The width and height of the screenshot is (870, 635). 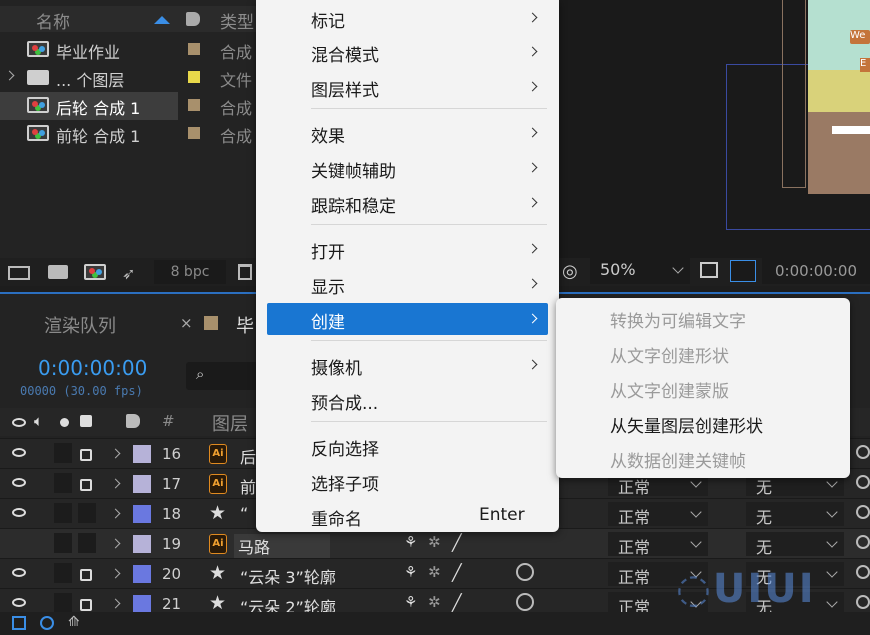 What do you see at coordinates (640, 271) in the screenshot?
I see `zoom-dropdown: 50%` at bounding box center [640, 271].